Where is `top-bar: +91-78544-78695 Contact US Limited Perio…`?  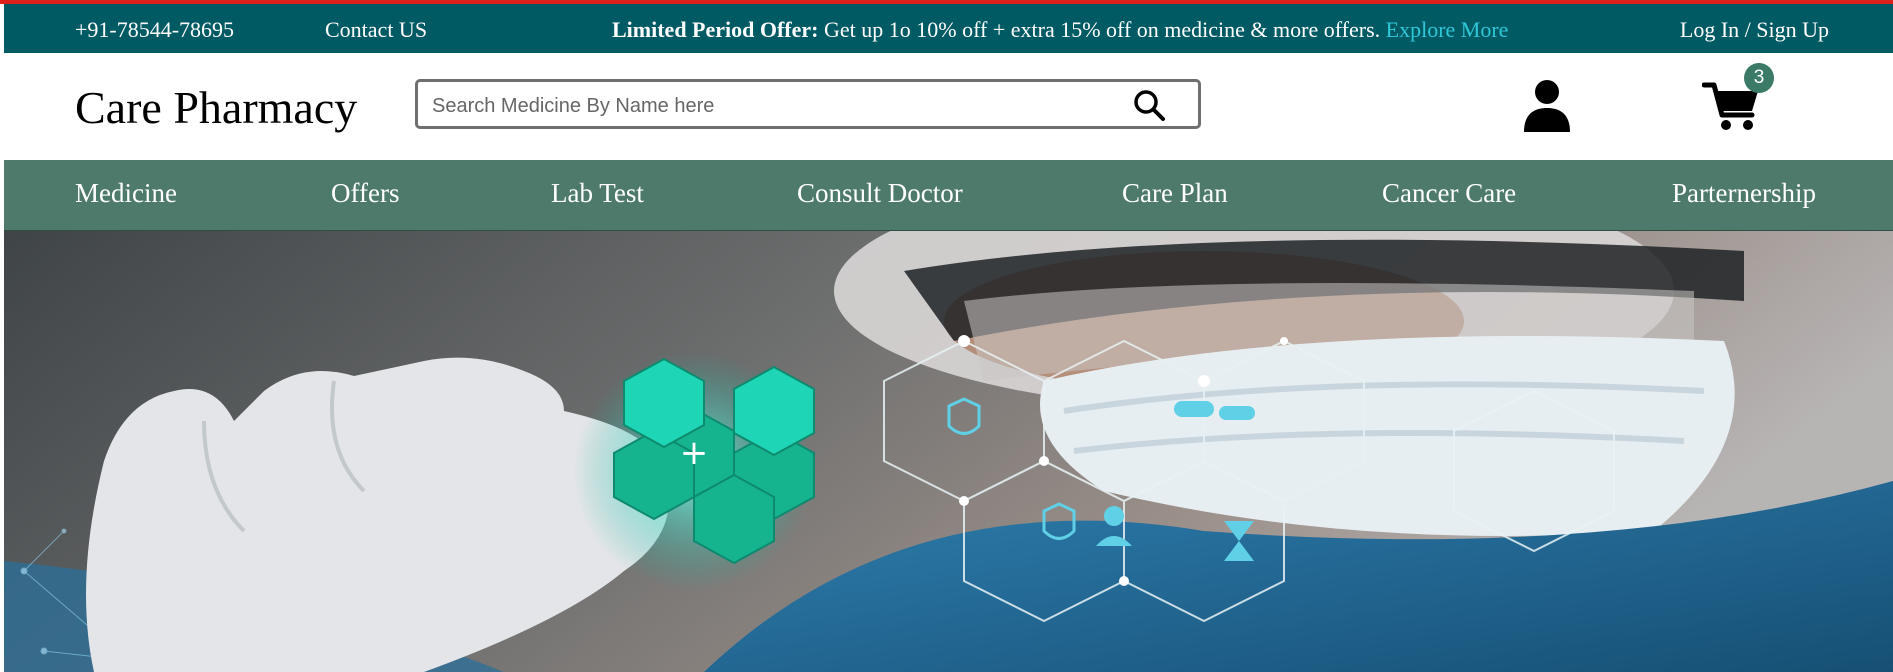
top-bar: +91-78544-78695 Contact US Limited Perio… is located at coordinates (948, 28).